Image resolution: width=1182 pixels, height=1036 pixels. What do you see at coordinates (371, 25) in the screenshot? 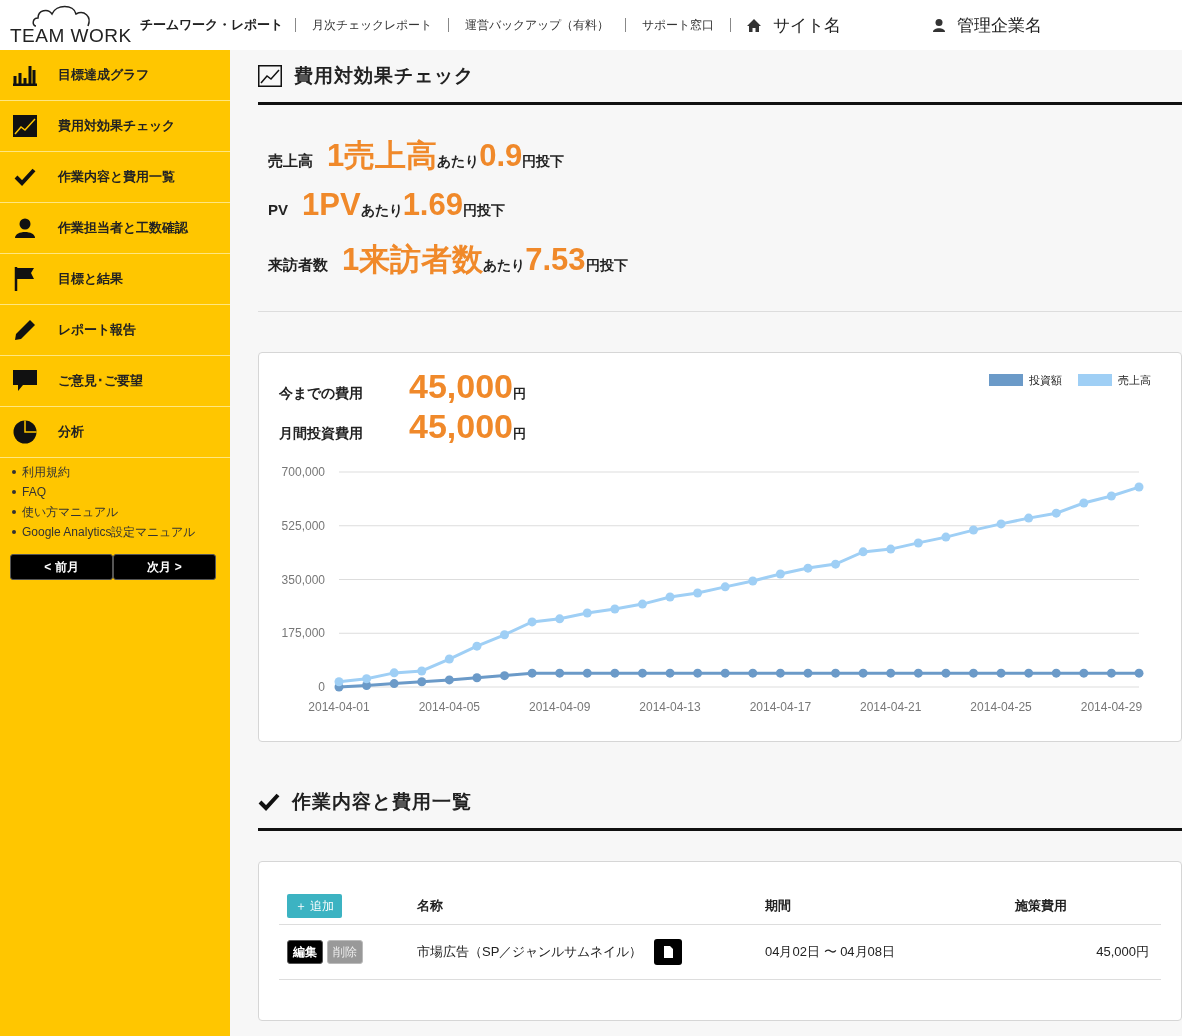
I see `nav-link: 月次チェックレポート` at bounding box center [371, 25].